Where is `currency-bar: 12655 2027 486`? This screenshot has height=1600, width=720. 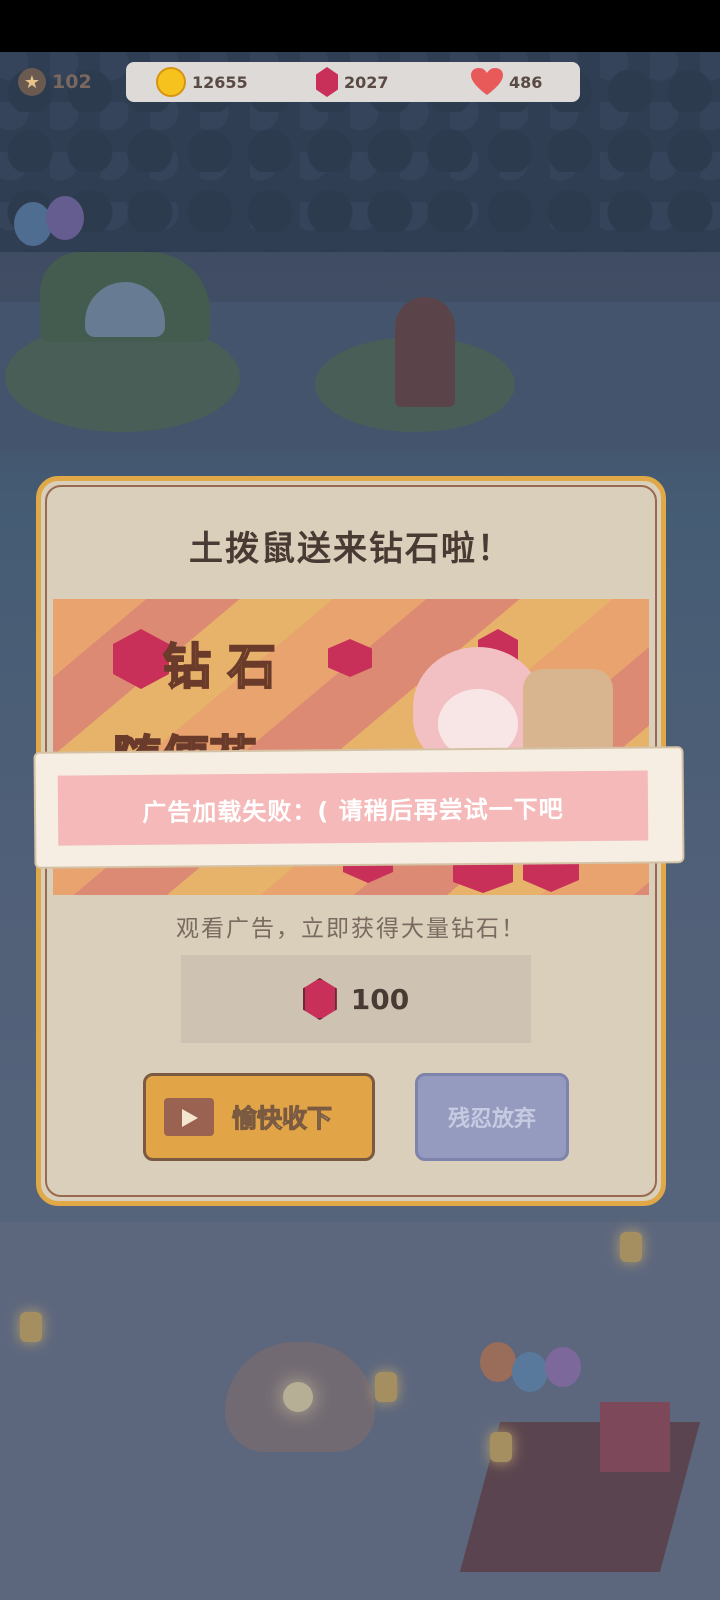
currency-bar: 12655 2027 486 is located at coordinates (353, 82).